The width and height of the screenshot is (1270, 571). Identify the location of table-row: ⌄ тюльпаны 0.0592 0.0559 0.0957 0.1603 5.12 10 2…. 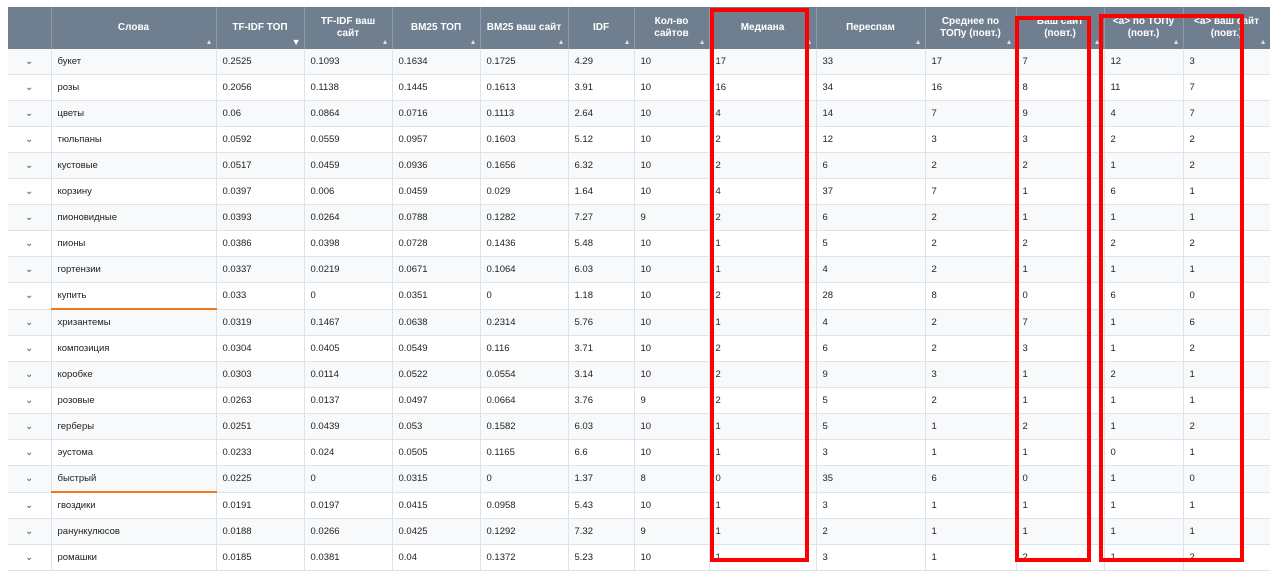
(639, 139).